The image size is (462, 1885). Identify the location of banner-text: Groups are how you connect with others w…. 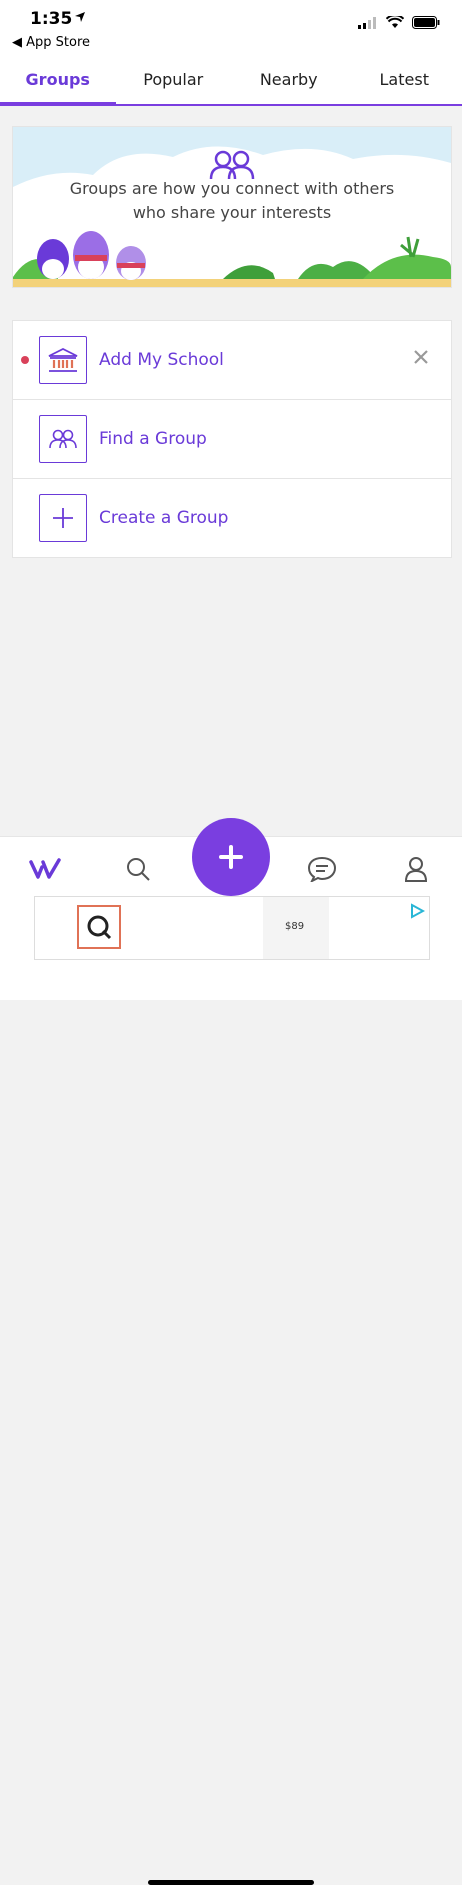
(232, 201).